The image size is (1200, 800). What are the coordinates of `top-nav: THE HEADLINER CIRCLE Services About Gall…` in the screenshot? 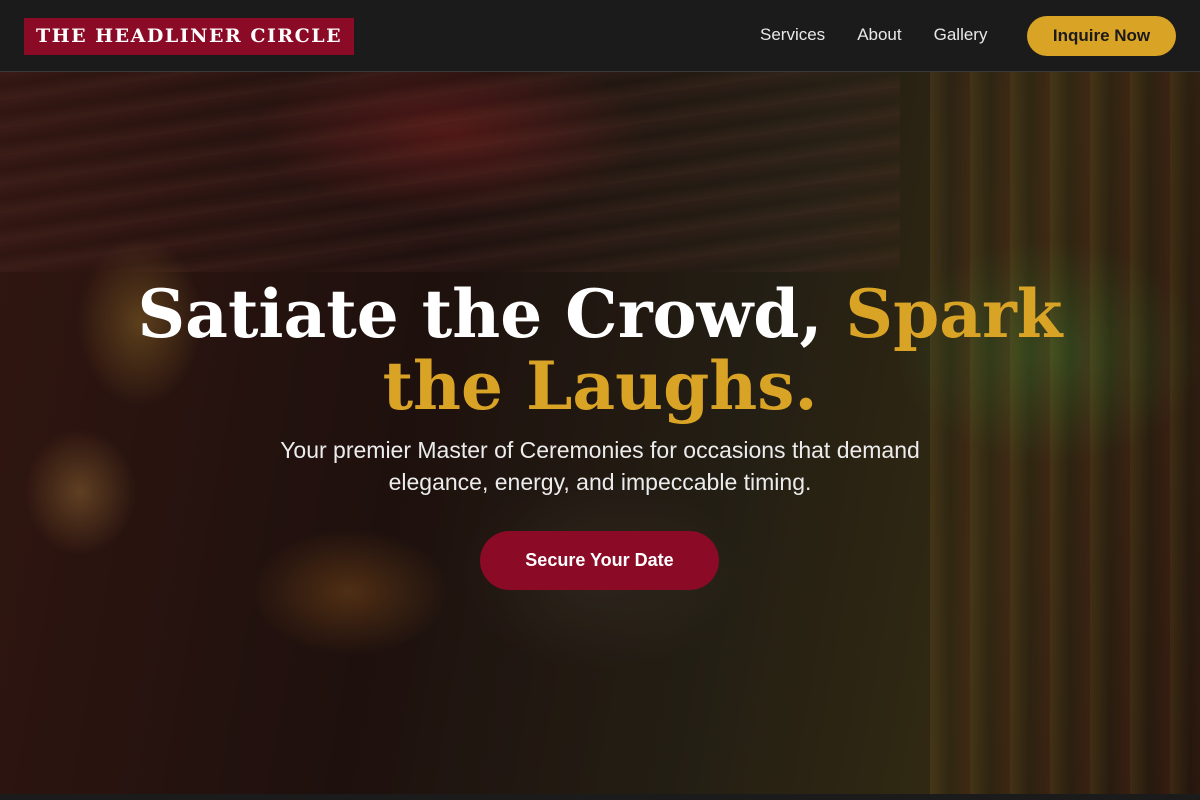 It's located at (600, 36).